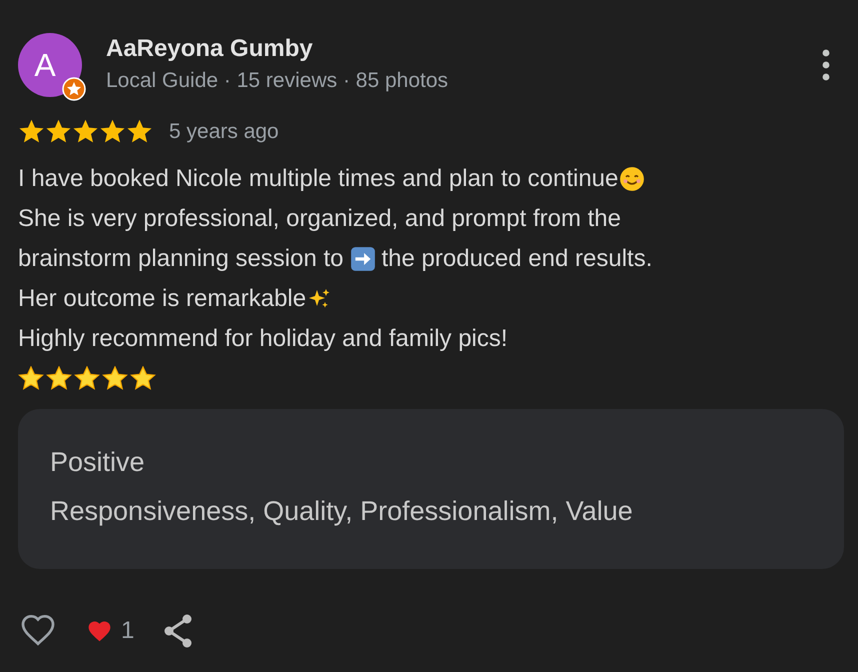 The image size is (858, 672). I want to click on reviewer-name: AaReyona Gumby, so click(277, 49).